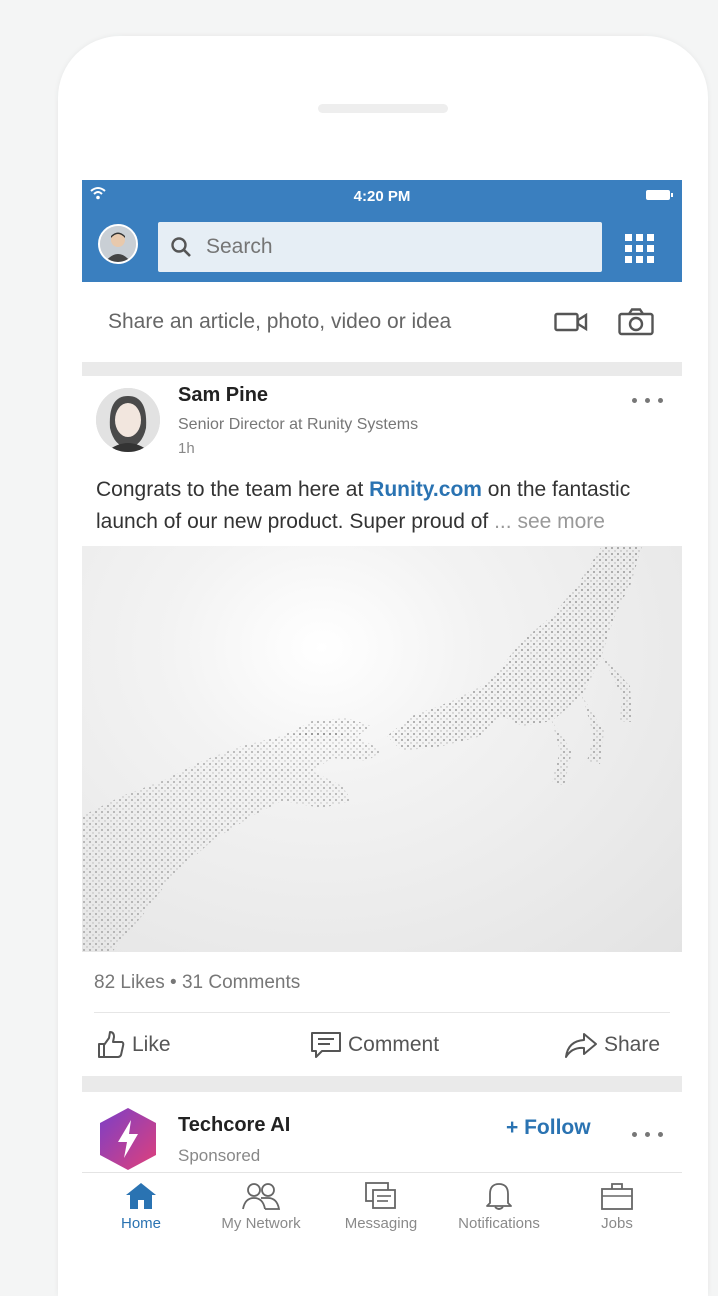 This screenshot has width=718, height=1296. I want to click on search-icon, so click(181, 247).